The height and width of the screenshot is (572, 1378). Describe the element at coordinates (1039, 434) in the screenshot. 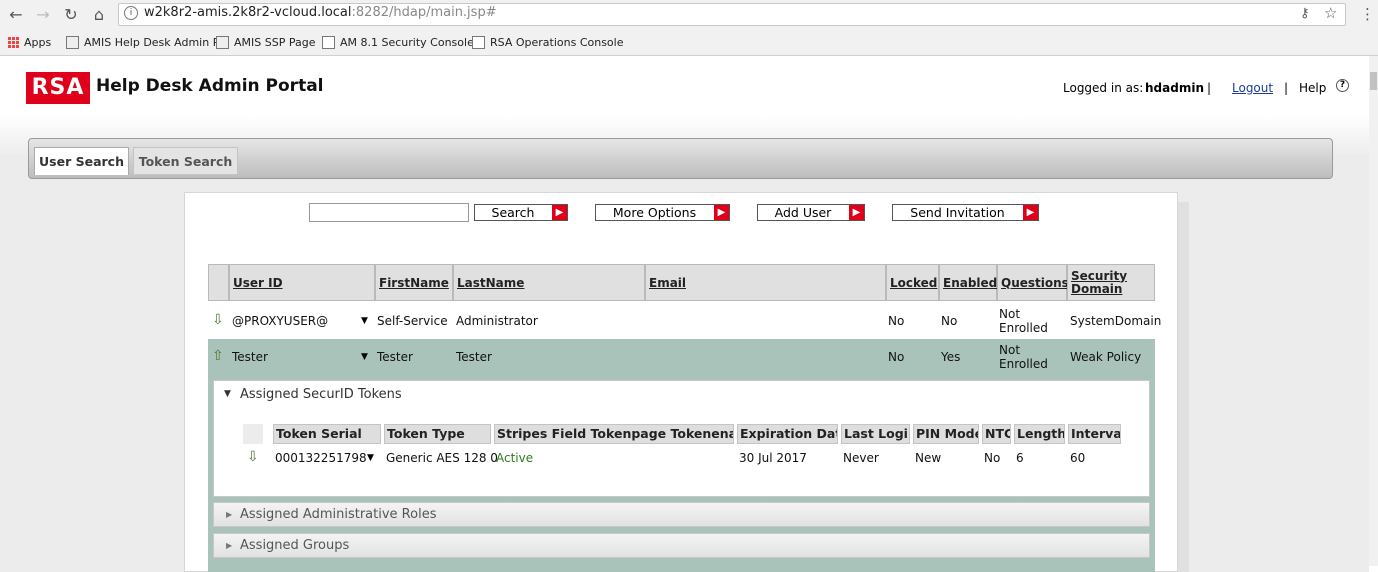

I see `token-col-length: Length` at that location.